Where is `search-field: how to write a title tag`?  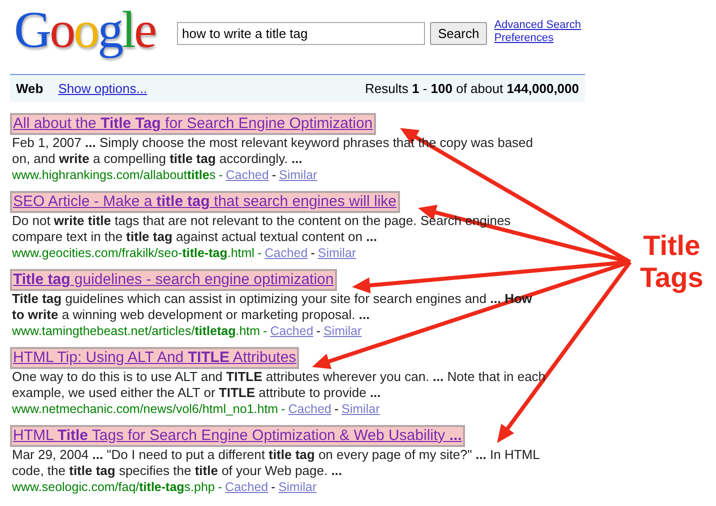
search-field: how to write a title tag is located at coordinates (301, 33).